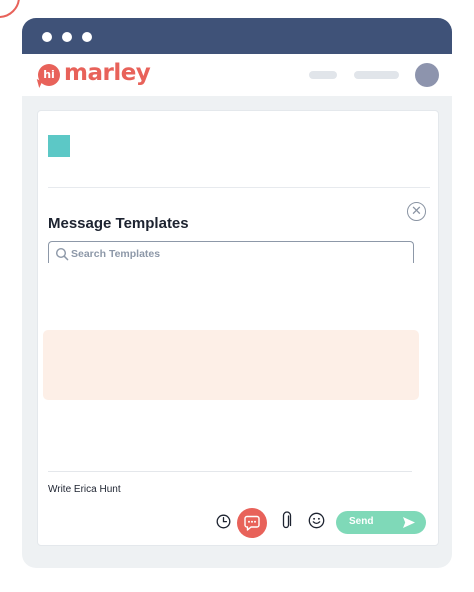 The height and width of the screenshot is (592, 474). I want to click on templates-title: Message Templates, so click(118, 223).